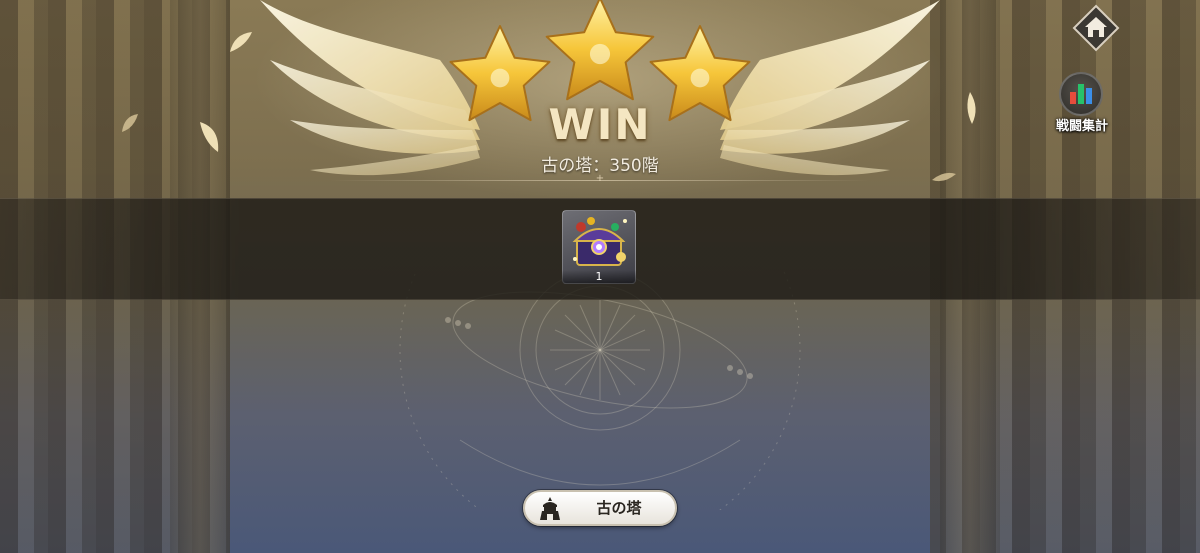 Image resolution: width=1200 pixels, height=553 pixels. Describe the element at coordinates (1081, 126) in the screenshot. I see `battle-stats-label: 戦闘集計` at that location.